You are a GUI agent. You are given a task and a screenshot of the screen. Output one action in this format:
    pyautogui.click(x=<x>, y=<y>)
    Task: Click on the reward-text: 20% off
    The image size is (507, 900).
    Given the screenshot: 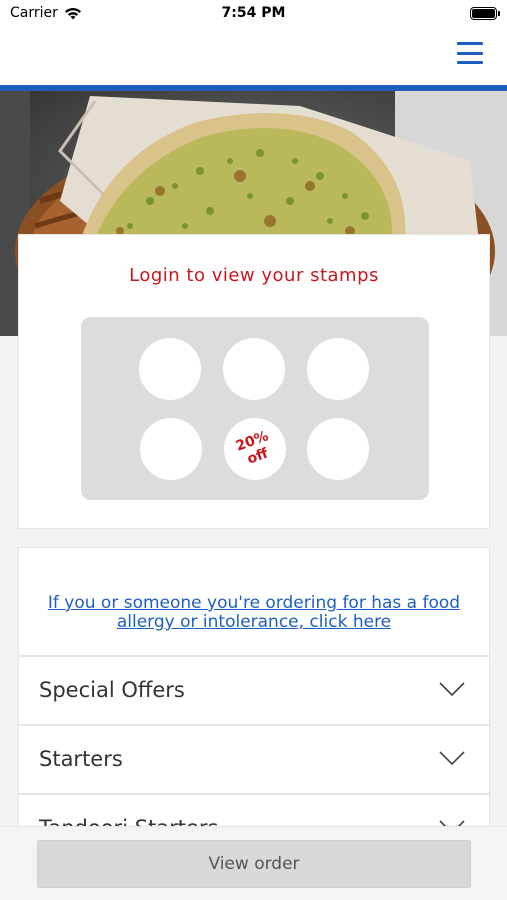 What is the action you would take?
    pyautogui.click(x=252, y=448)
    